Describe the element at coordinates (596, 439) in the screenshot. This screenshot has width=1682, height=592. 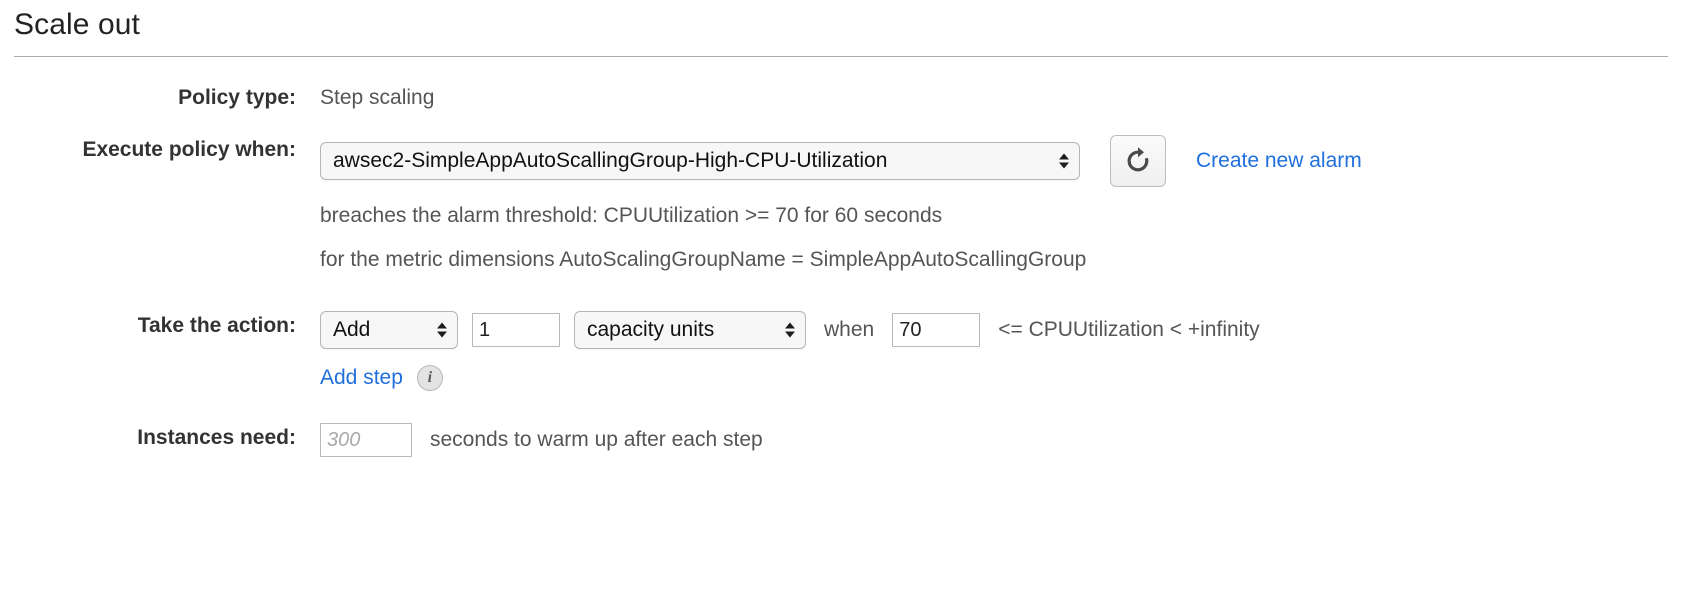
I see `warmup-suffix-label: seconds to warm up after each step` at that location.